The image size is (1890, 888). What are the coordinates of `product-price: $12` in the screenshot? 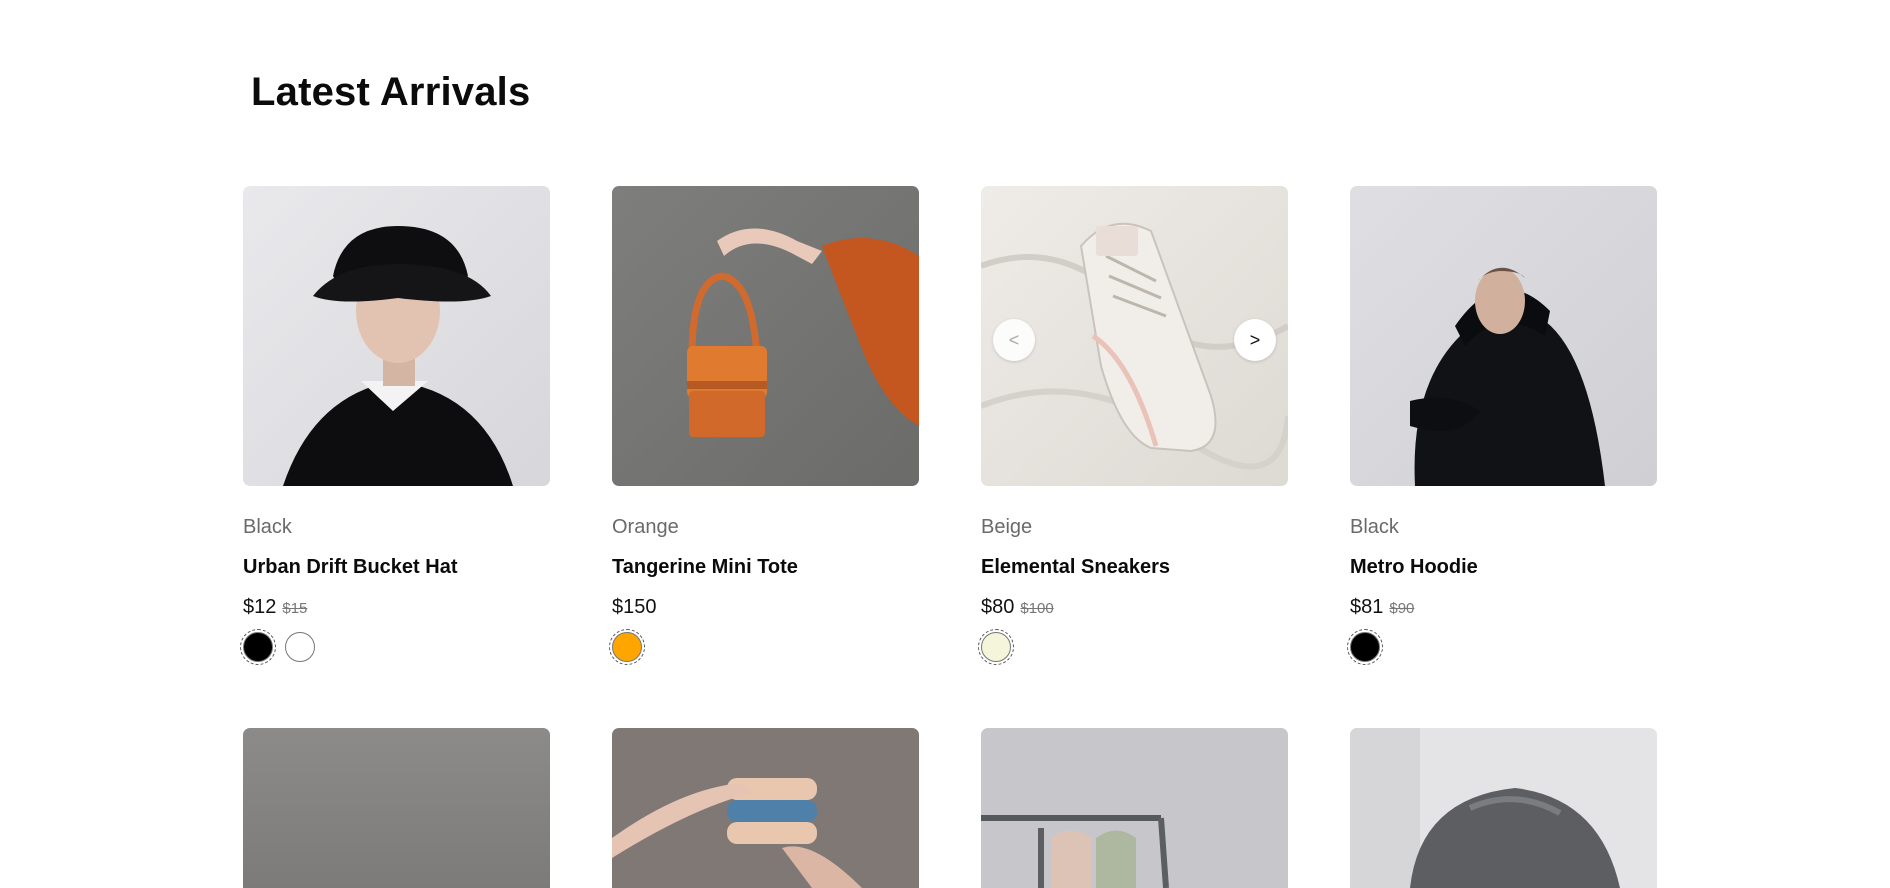 It's located at (260, 607).